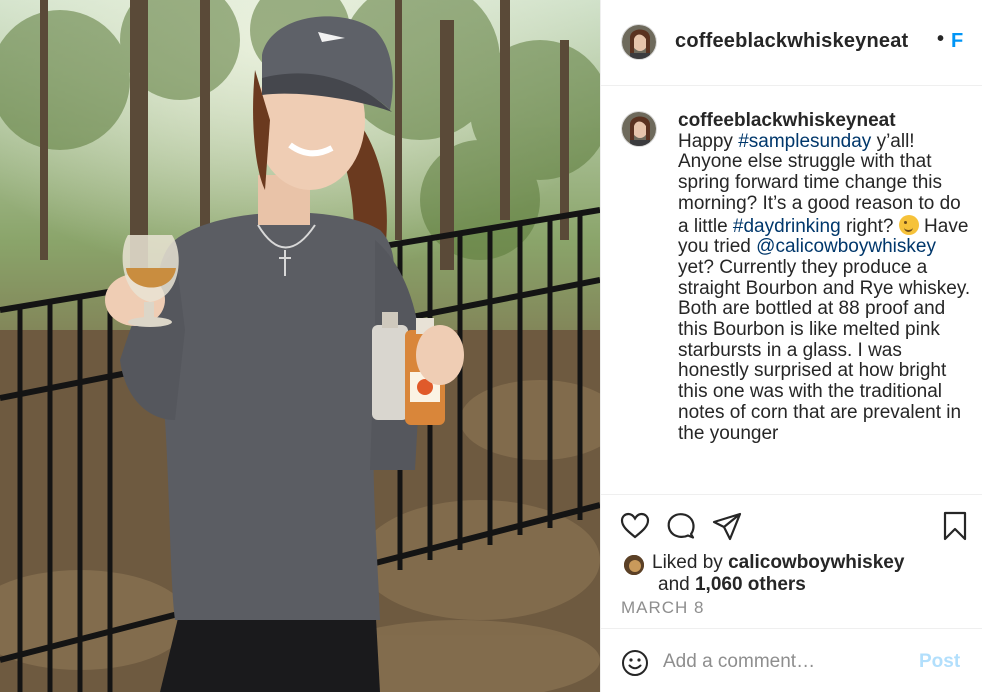 This screenshot has width=982, height=692. I want to click on hashtag-link: #samplesunday, so click(804, 141).